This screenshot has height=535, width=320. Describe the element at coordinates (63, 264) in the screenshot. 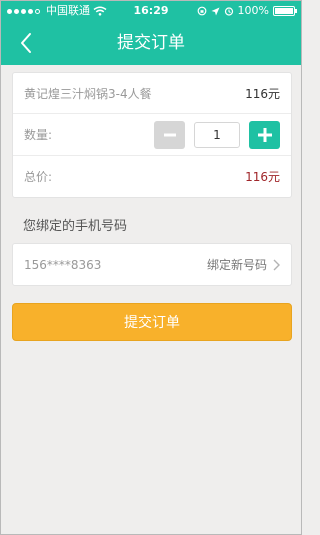

I see `phone-number: 156****8363` at that location.